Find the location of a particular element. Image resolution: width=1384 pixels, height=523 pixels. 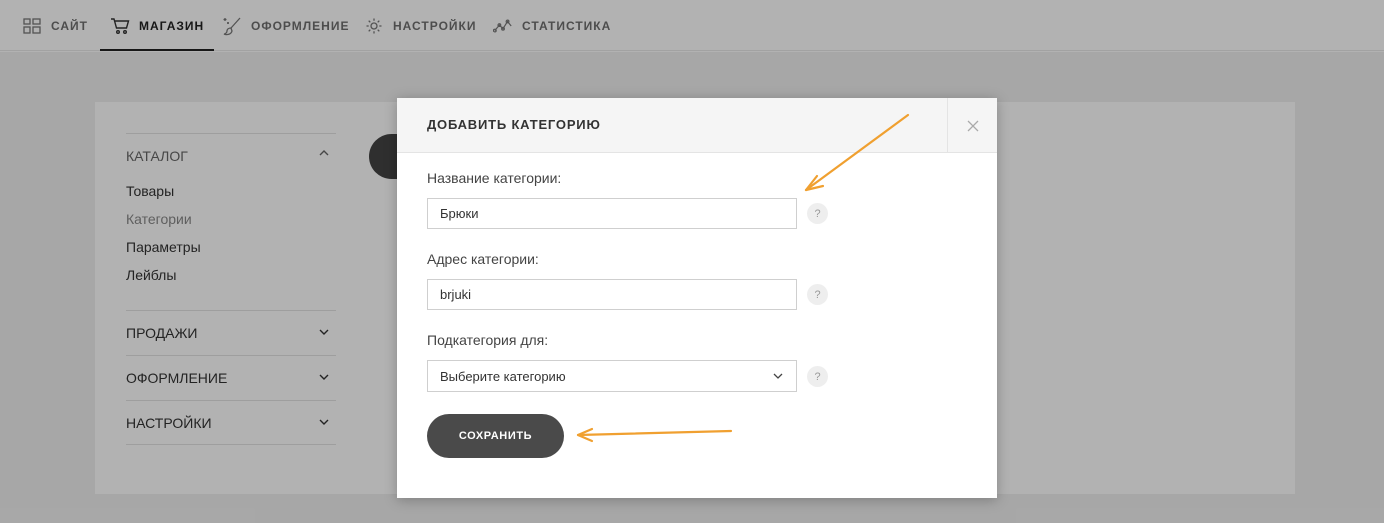

parent-category-value: Выберите категорию is located at coordinates (503, 376).